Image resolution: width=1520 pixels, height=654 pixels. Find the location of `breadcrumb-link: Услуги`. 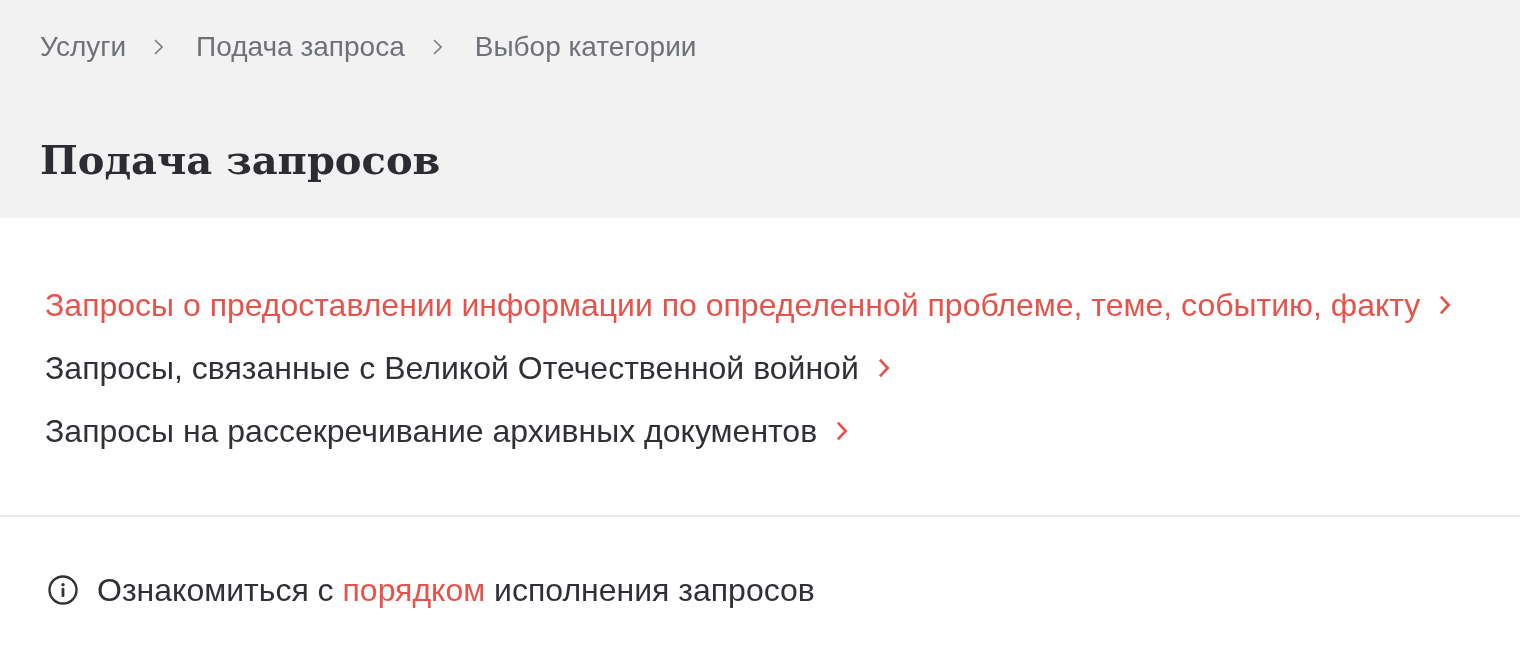

breadcrumb-link: Услуги is located at coordinates (83, 47).